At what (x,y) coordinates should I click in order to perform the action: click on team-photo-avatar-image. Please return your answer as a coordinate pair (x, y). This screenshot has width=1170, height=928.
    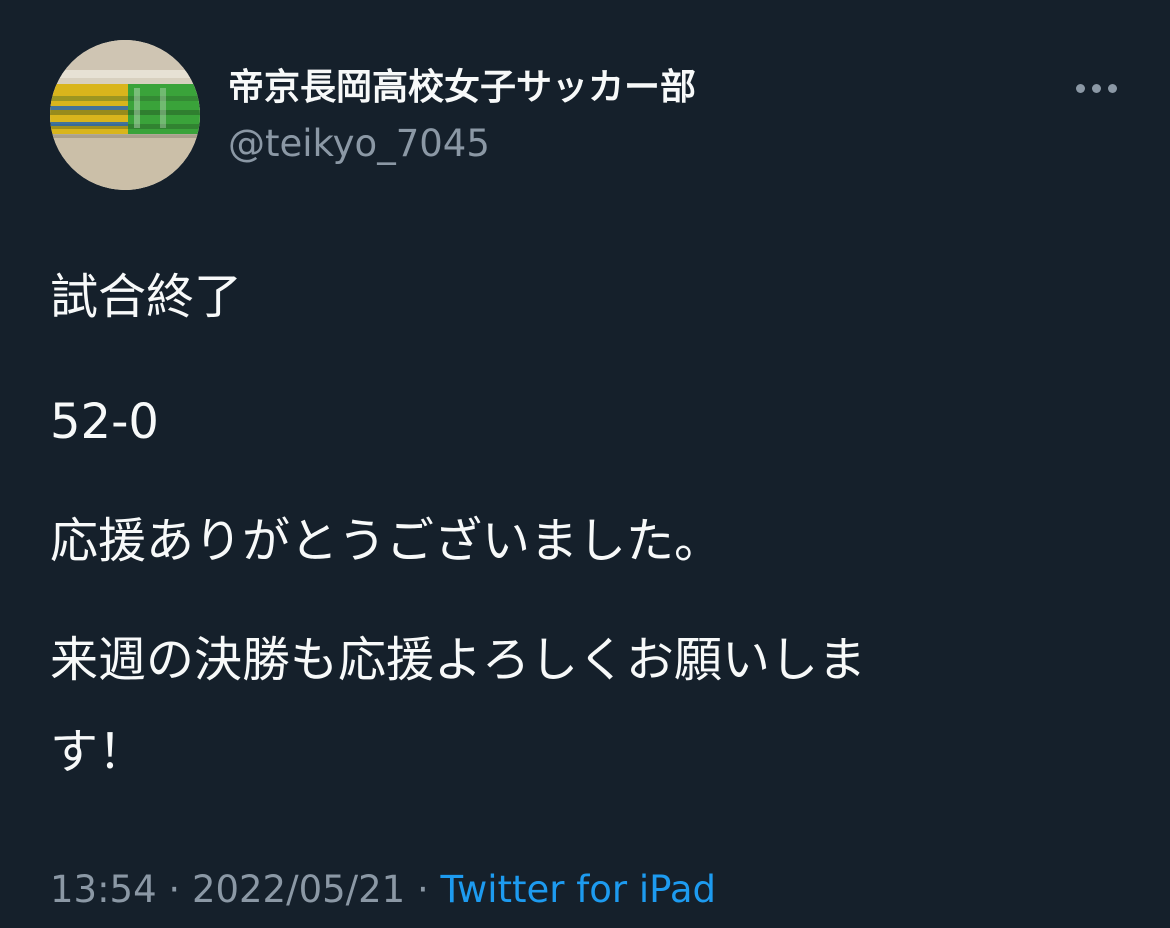
    Looking at the image, I should click on (125, 115).